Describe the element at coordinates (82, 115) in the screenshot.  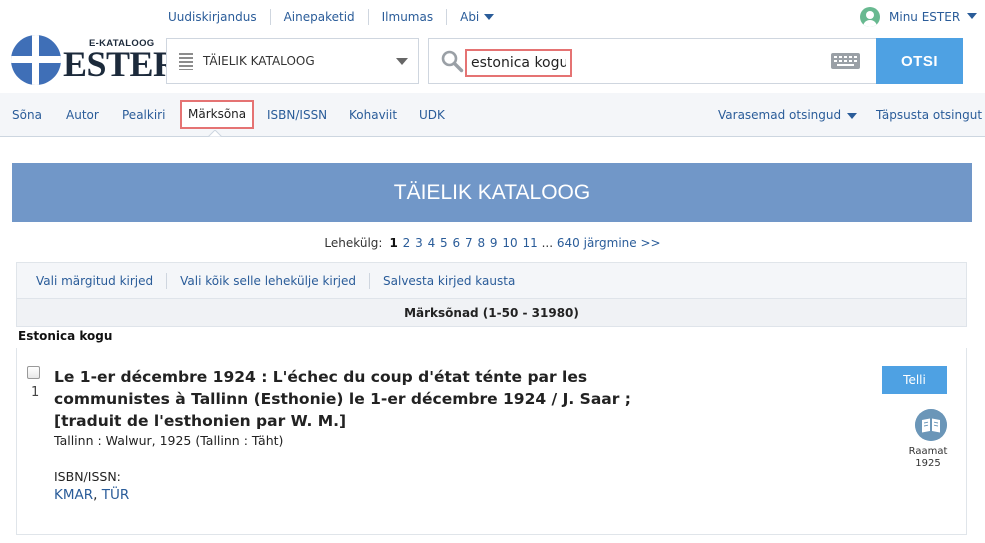
I see `tab-autor: Autor` at that location.